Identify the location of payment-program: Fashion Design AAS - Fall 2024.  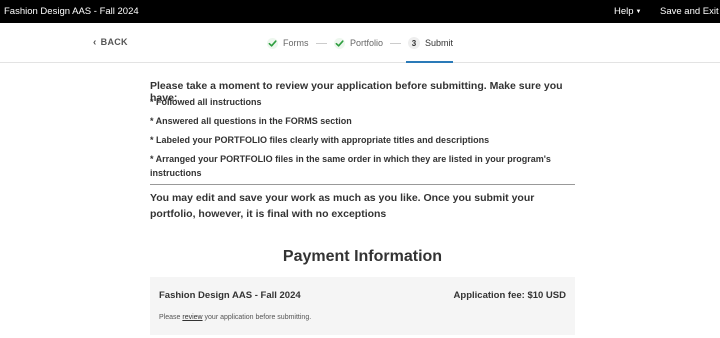
(230, 295).